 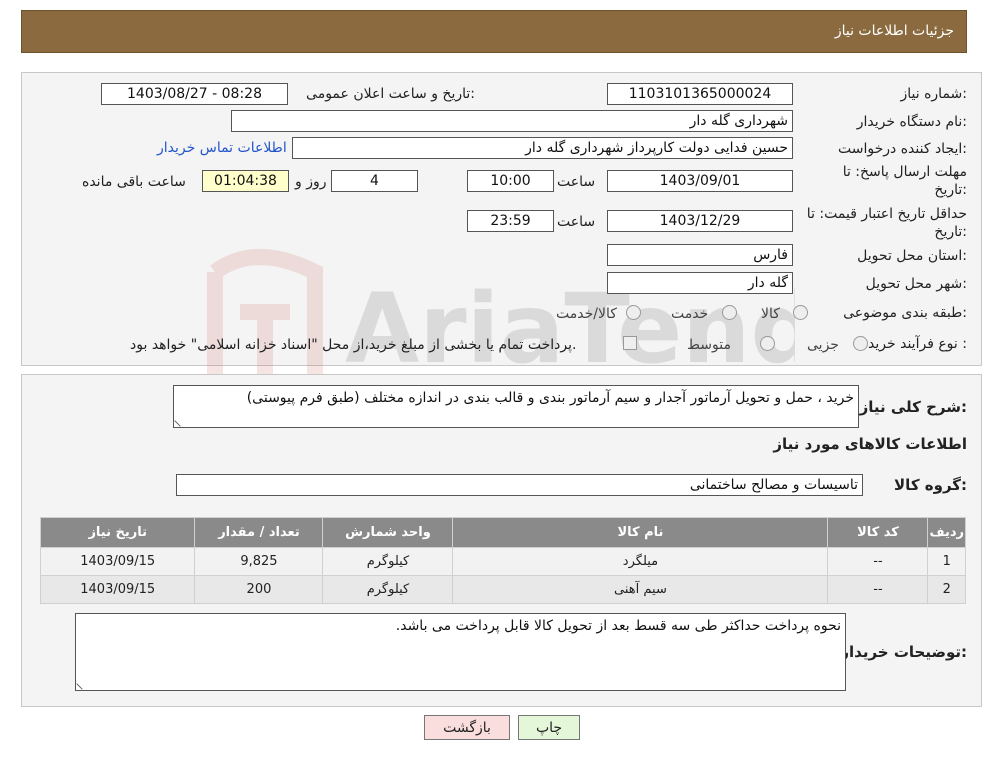 I want to click on validity-time-field: 23:59, so click(x=510, y=221).